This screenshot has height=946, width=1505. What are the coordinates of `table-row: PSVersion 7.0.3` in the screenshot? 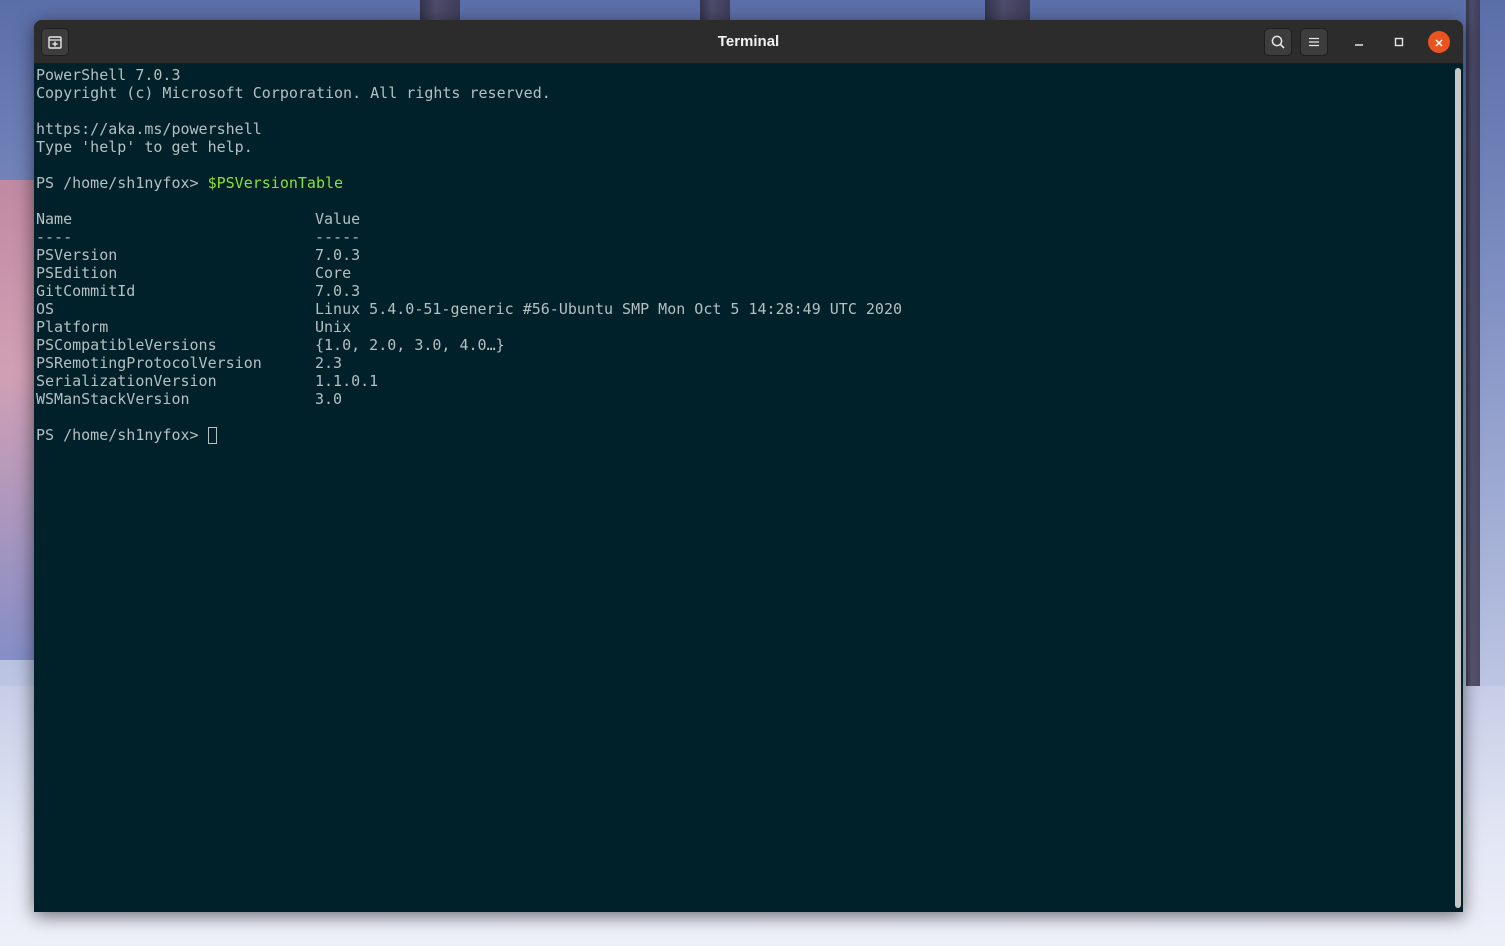 It's located at (749, 255).